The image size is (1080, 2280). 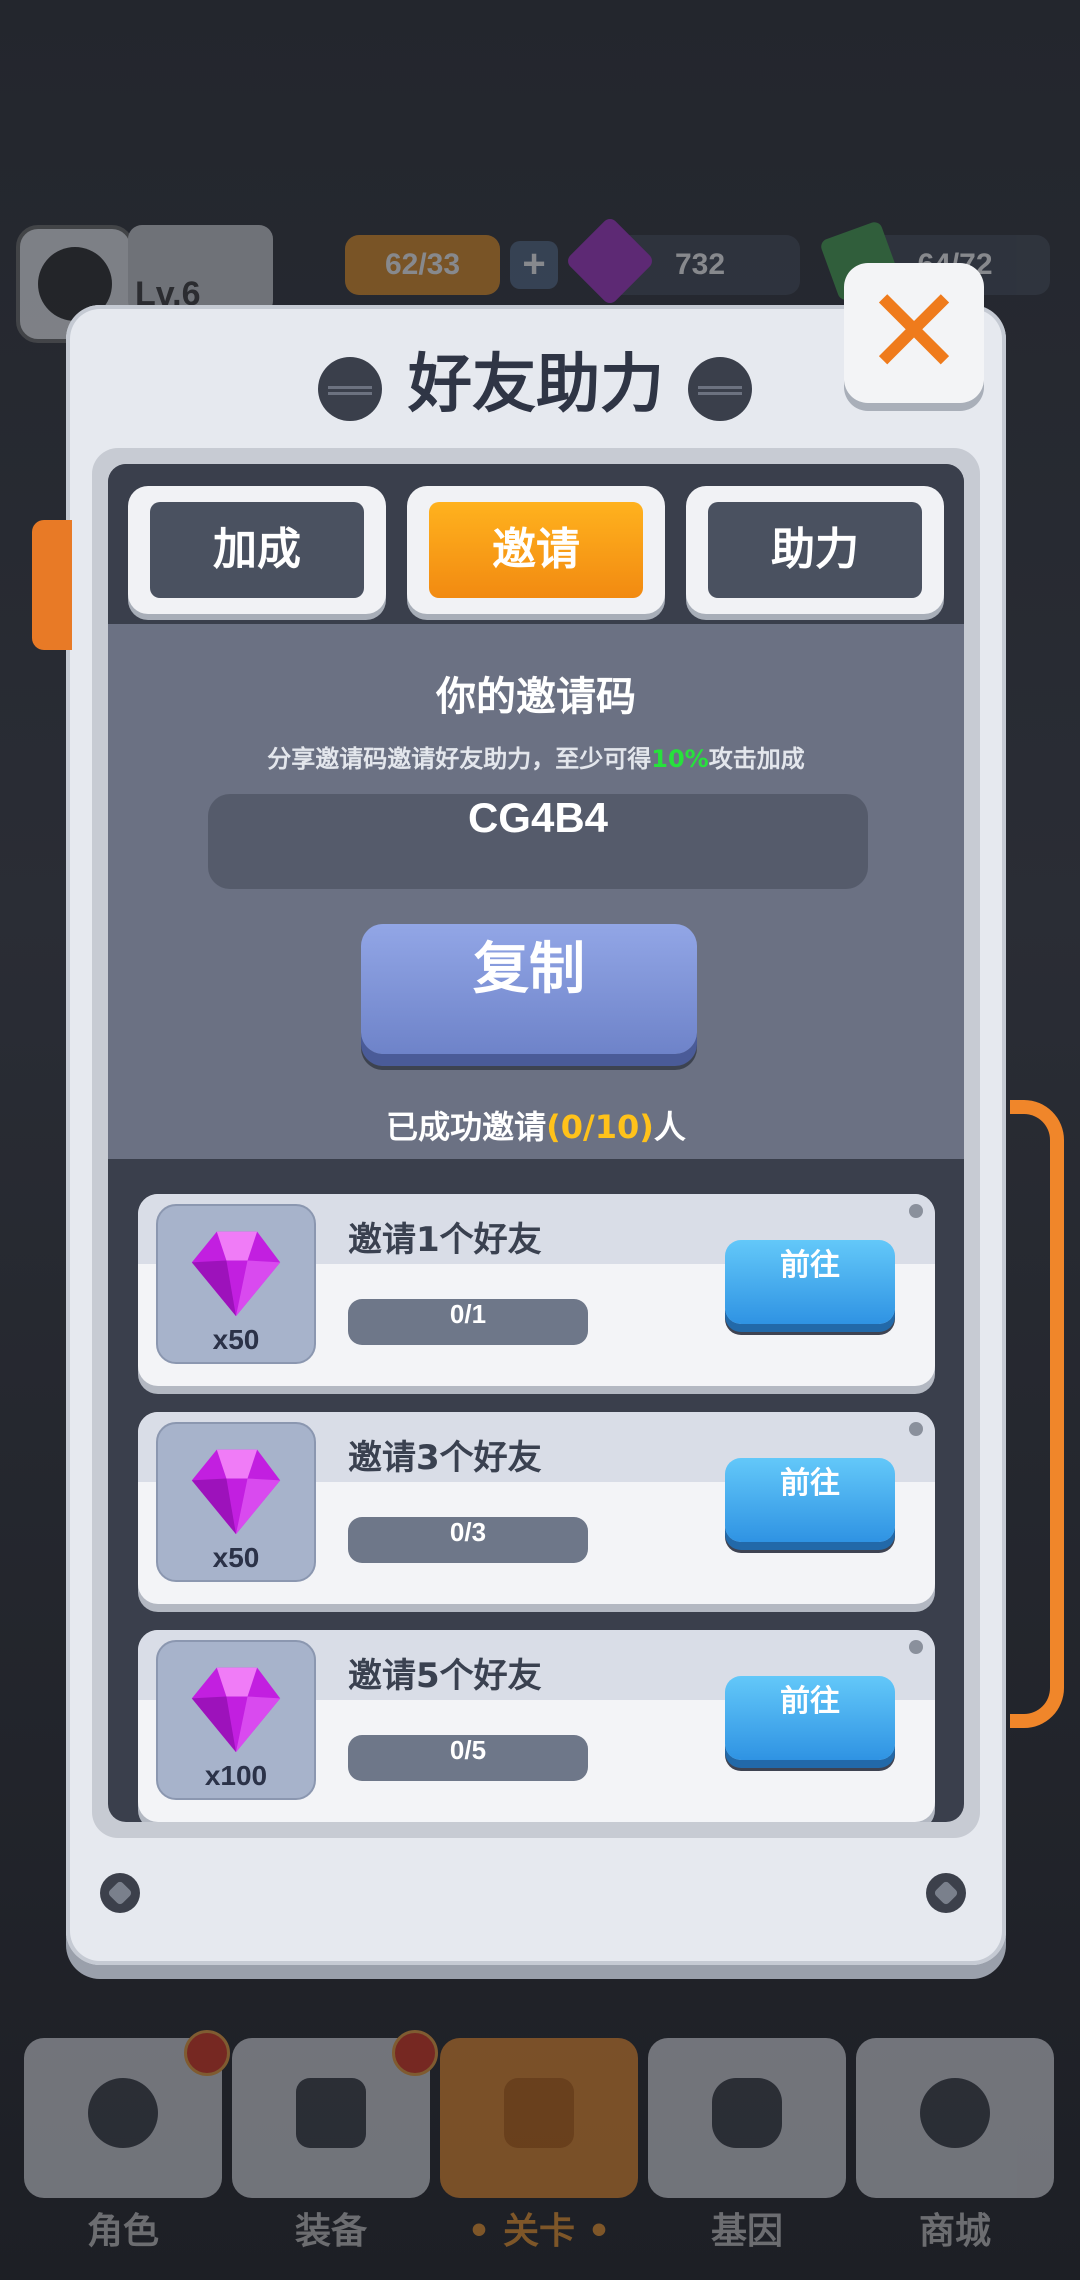 I want to click on energy-counter: 62/33, so click(x=422, y=265).